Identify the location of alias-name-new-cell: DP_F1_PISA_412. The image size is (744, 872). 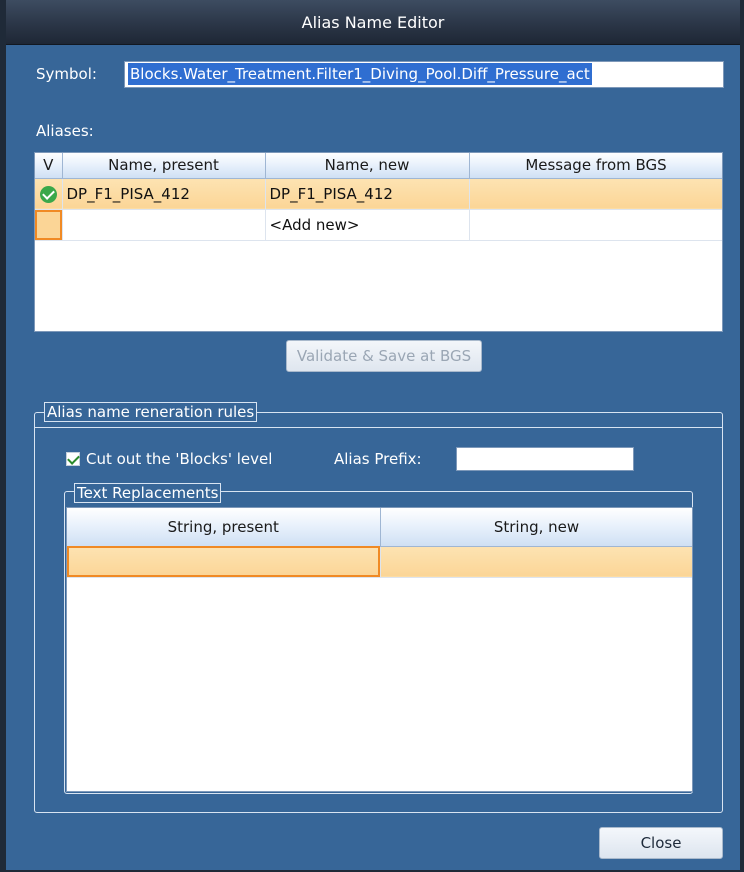
(367, 194).